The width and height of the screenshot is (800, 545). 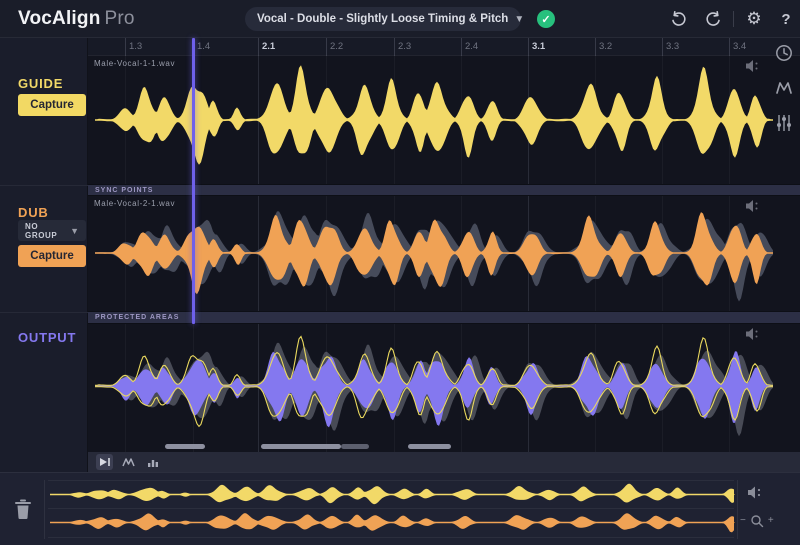 What do you see at coordinates (673, 46) in the screenshot?
I see `ruler-tick-label: 3.3` at bounding box center [673, 46].